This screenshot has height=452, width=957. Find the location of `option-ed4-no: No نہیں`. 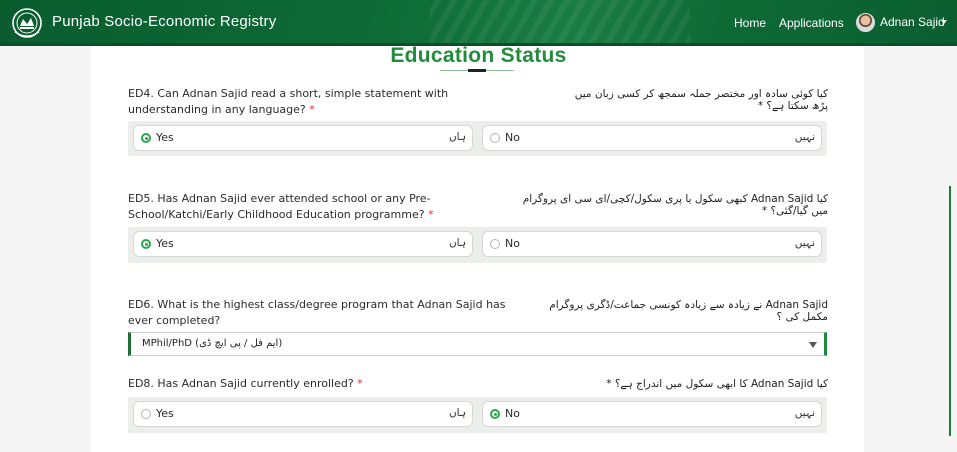

option-ed4-no: No نہیں is located at coordinates (652, 138).